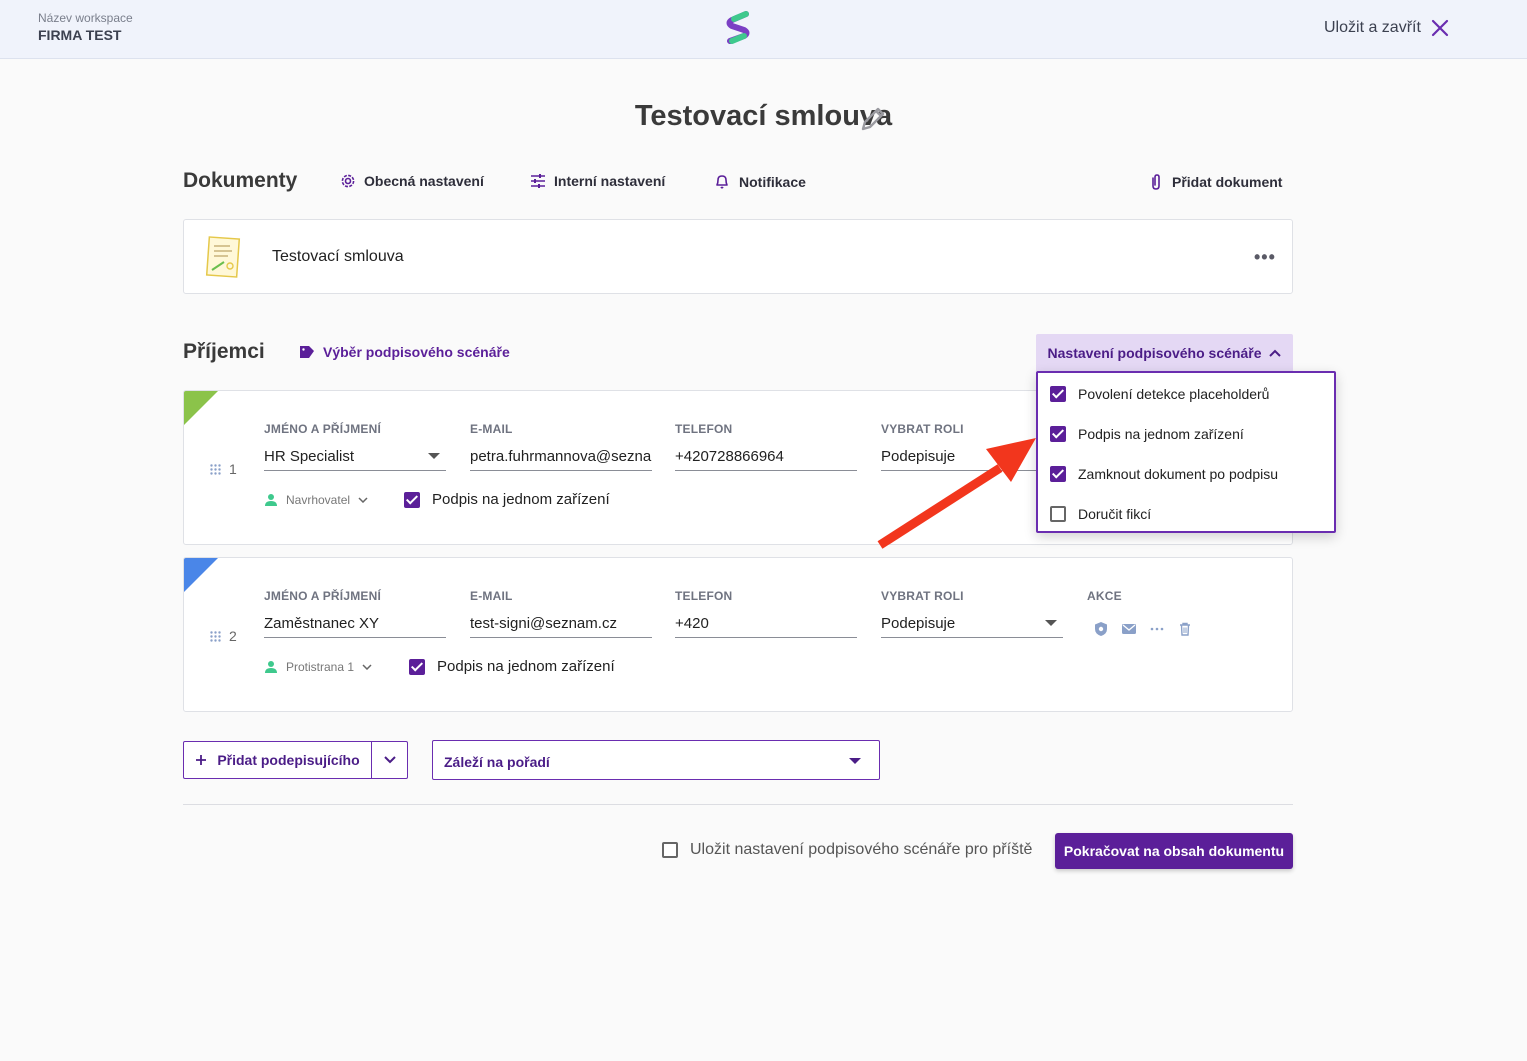  Describe the element at coordinates (670, 850) in the screenshot. I see `save-scenario-checkbox` at that location.